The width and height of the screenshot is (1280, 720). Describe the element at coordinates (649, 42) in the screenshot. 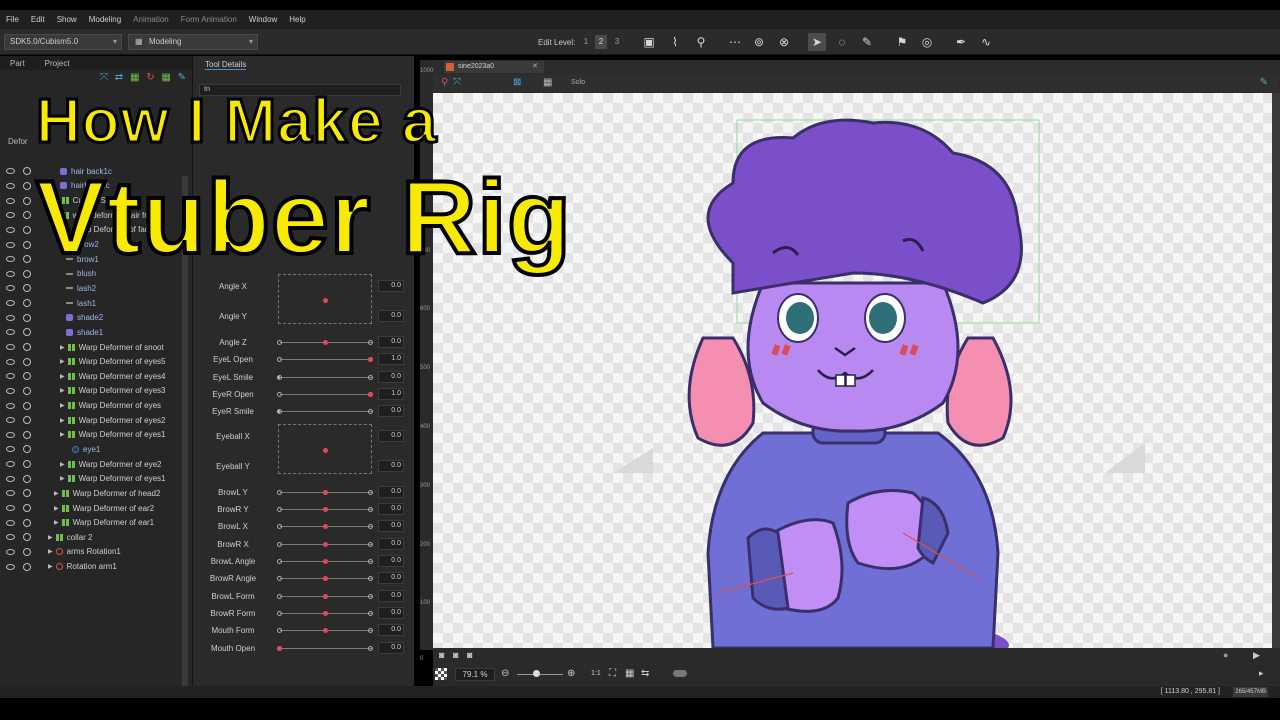

I see `mesh-edit-icon: ▣` at that location.